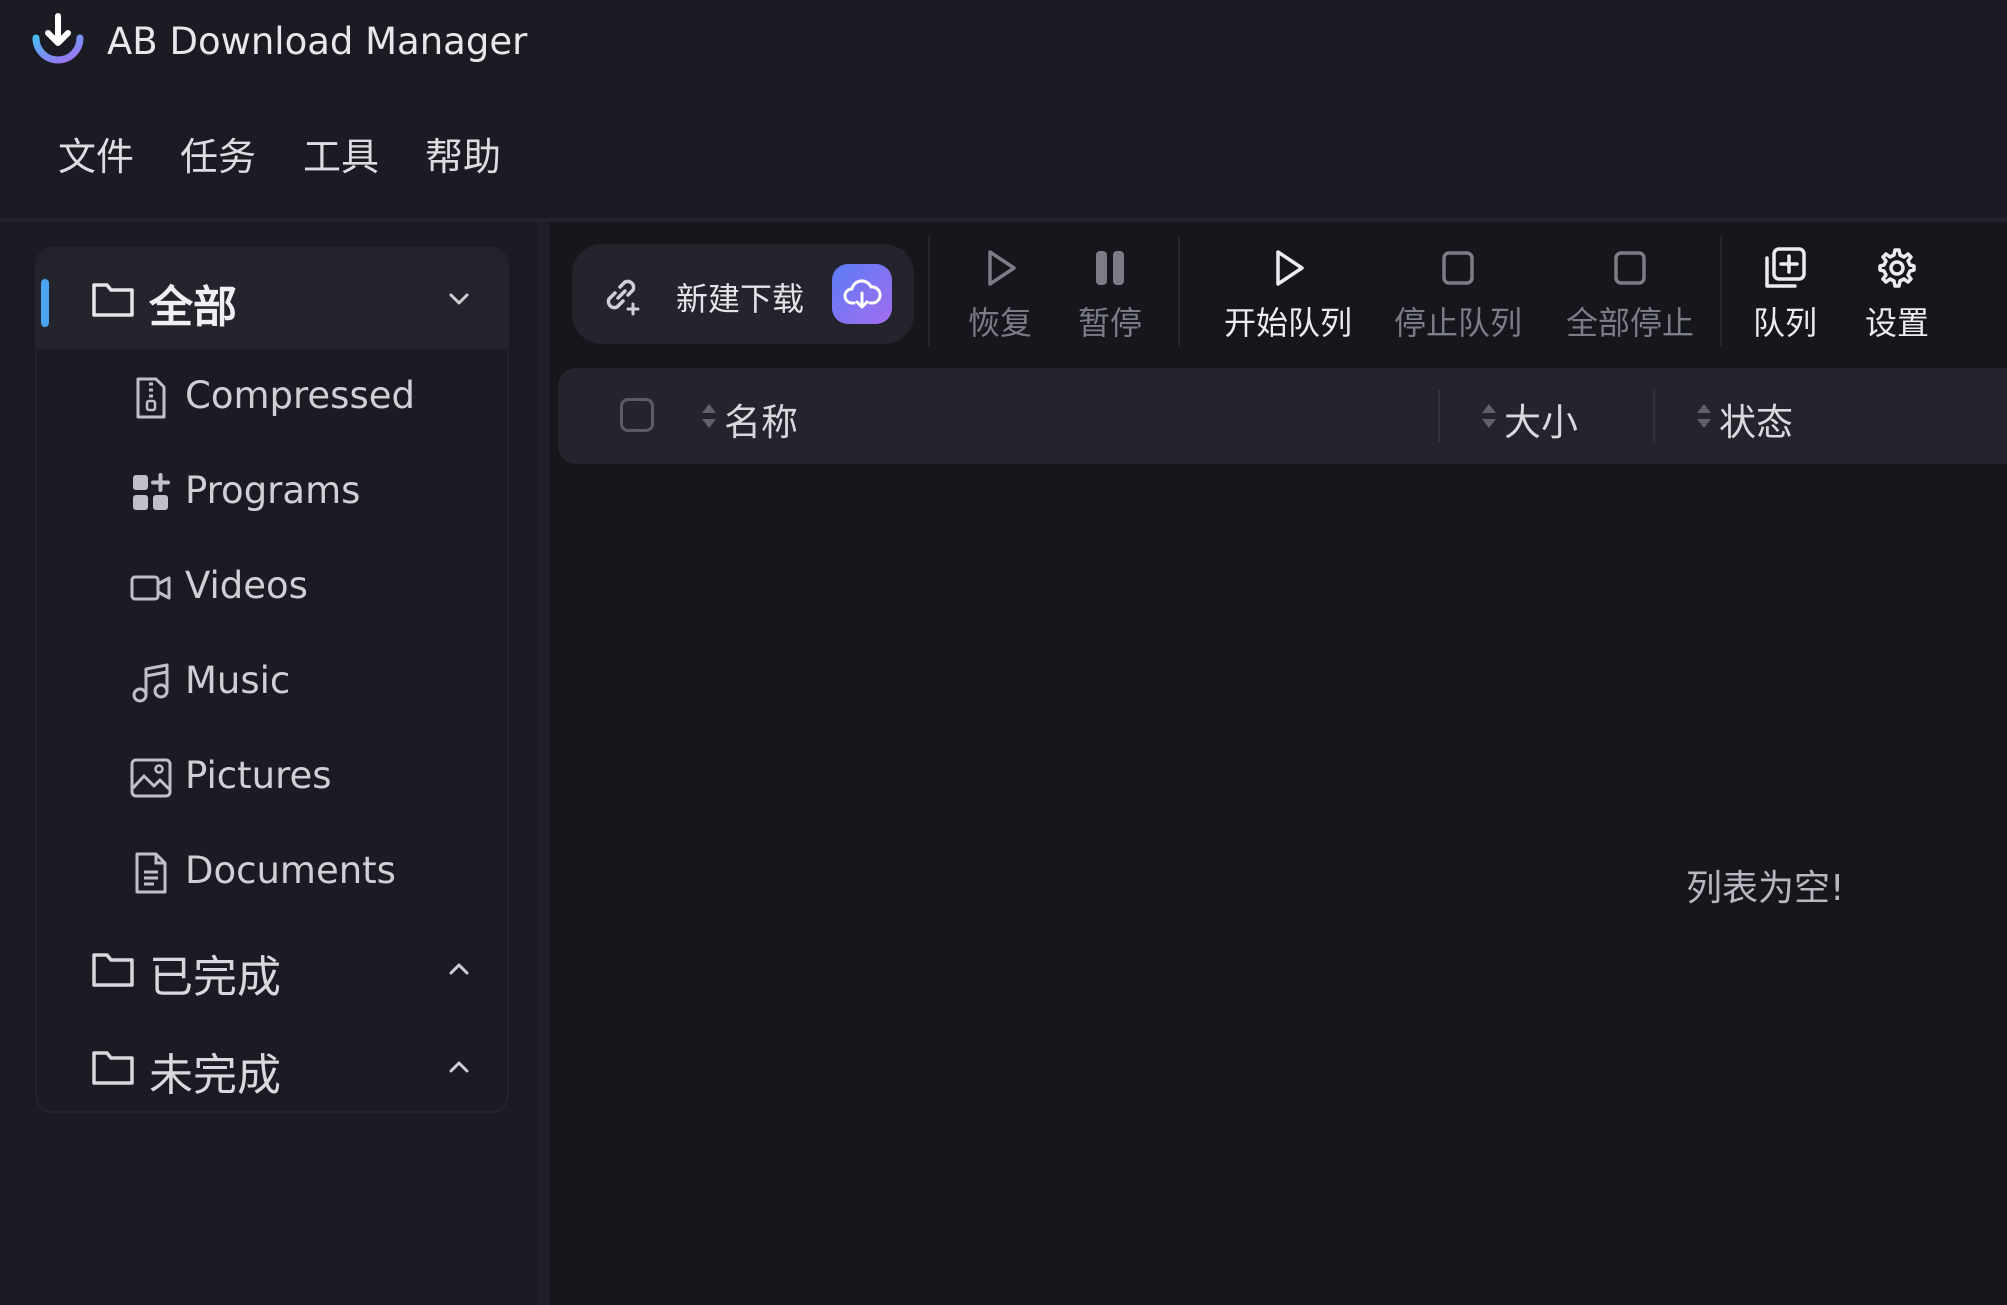 Image resolution: width=2007 pixels, height=1305 pixels. Describe the element at coordinates (1109, 323) in the screenshot. I see `pause-label: 暂停` at that location.